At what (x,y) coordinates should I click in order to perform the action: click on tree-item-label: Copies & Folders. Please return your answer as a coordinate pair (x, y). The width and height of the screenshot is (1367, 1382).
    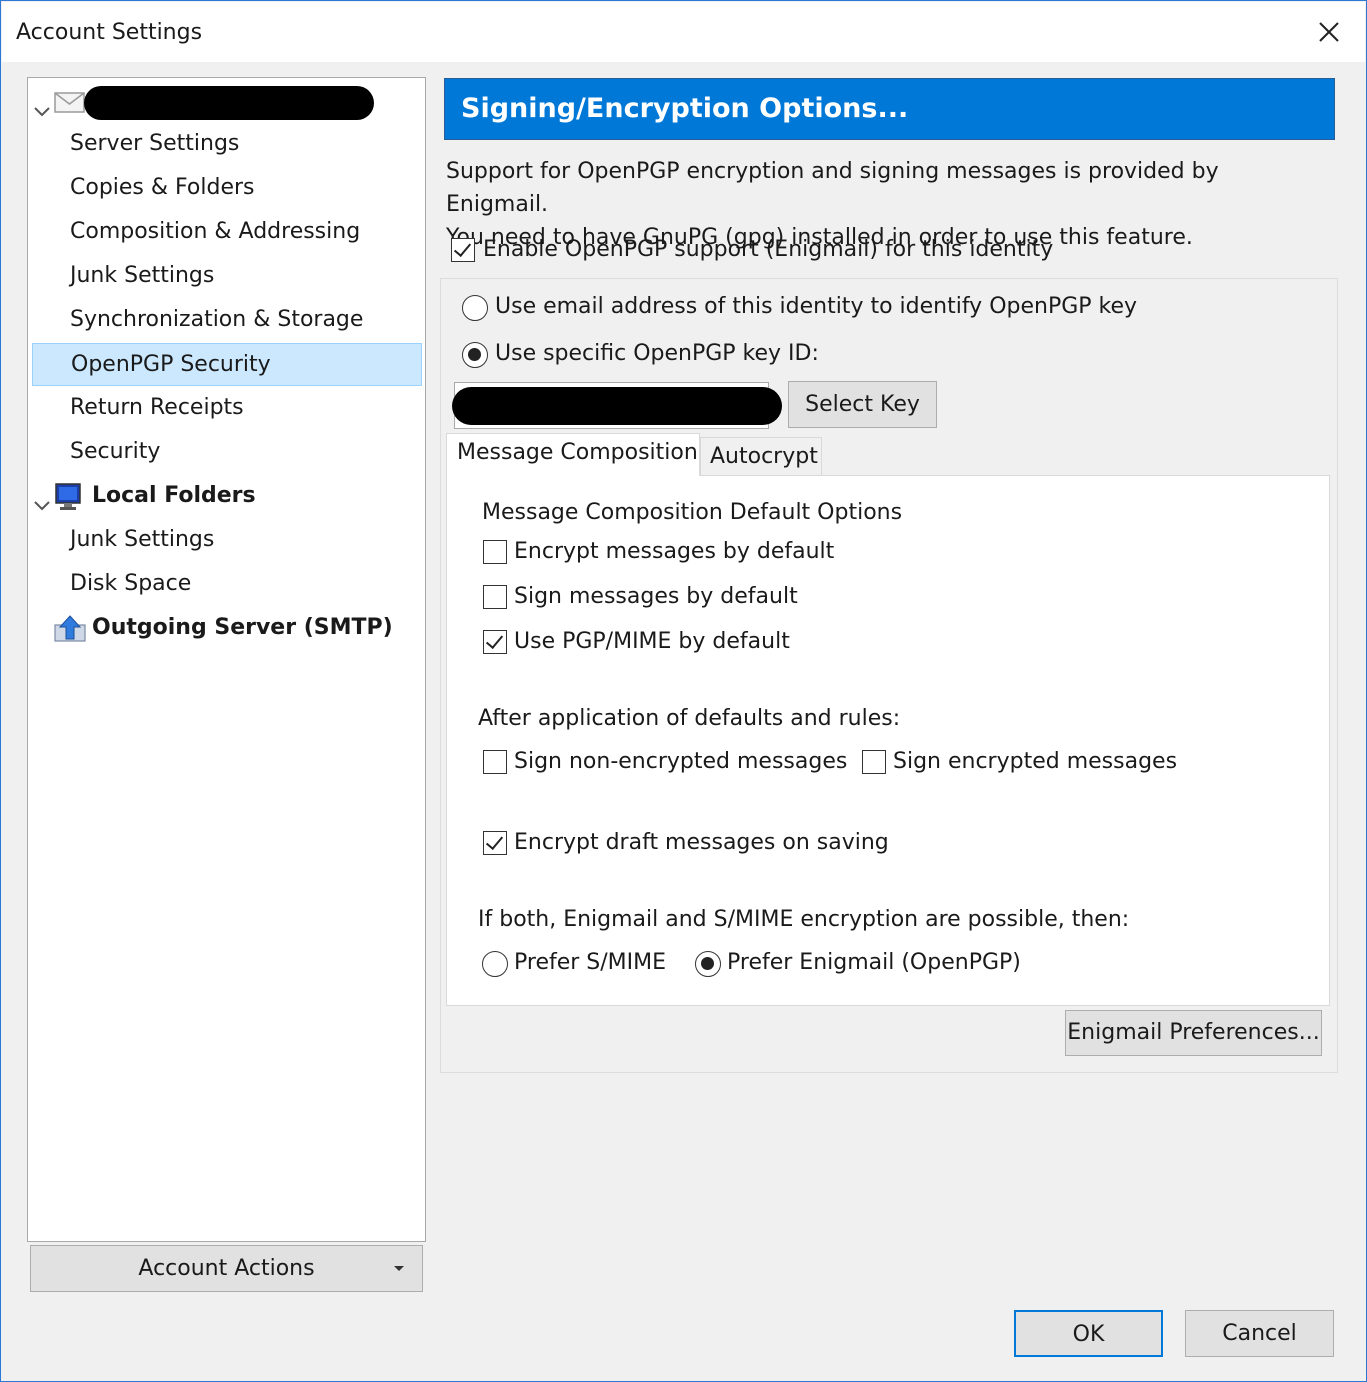
    Looking at the image, I should click on (162, 187).